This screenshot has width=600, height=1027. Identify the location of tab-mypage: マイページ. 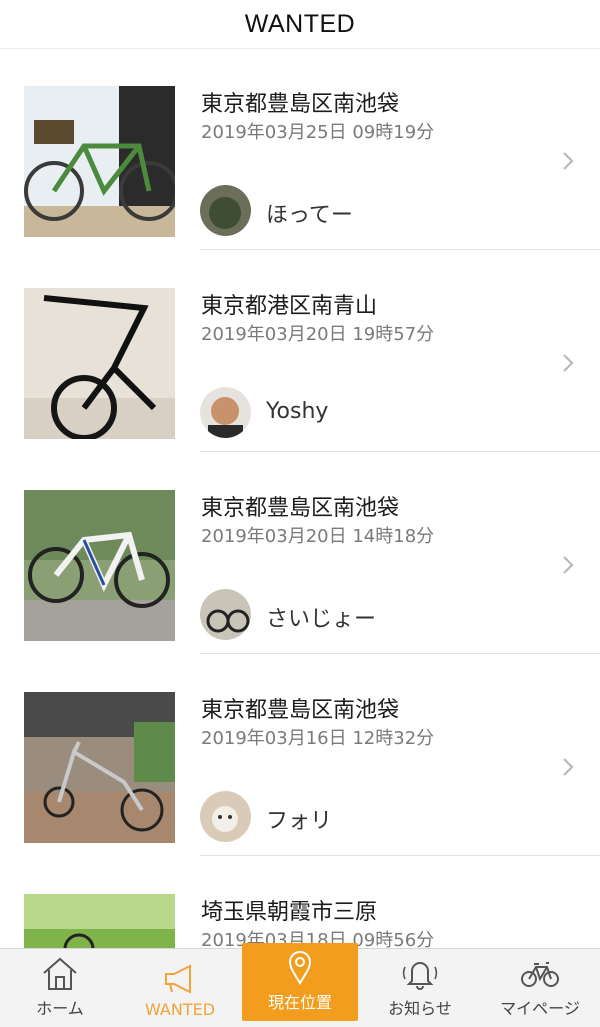
(540, 988).